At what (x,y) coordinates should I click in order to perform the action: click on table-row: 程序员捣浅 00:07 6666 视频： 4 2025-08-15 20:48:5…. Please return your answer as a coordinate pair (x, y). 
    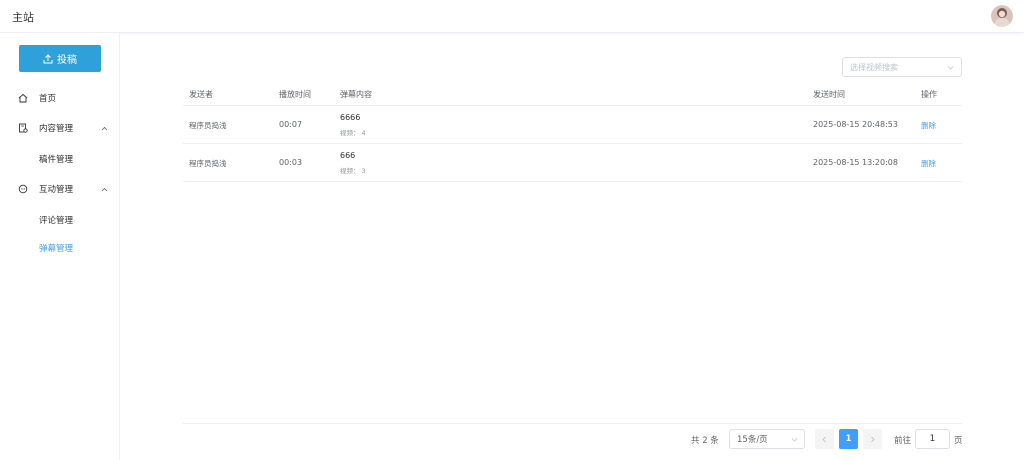
    Looking at the image, I should click on (572, 125).